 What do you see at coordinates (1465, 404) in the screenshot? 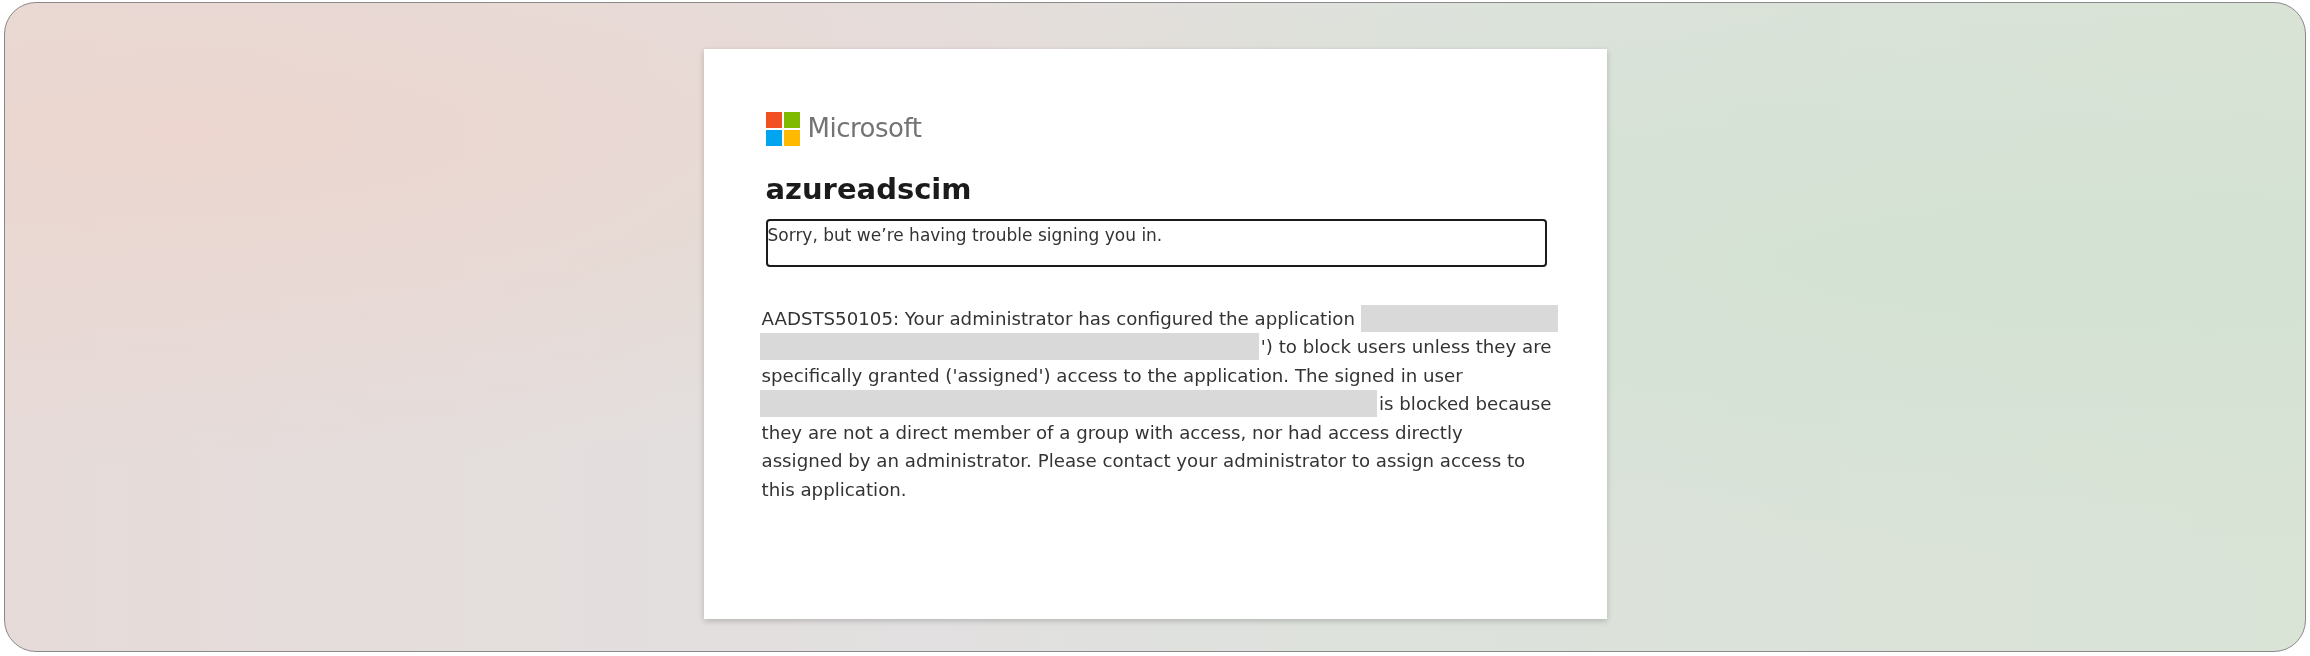
I see `error-text: is blocked because` at bounding box center [1465, 404].